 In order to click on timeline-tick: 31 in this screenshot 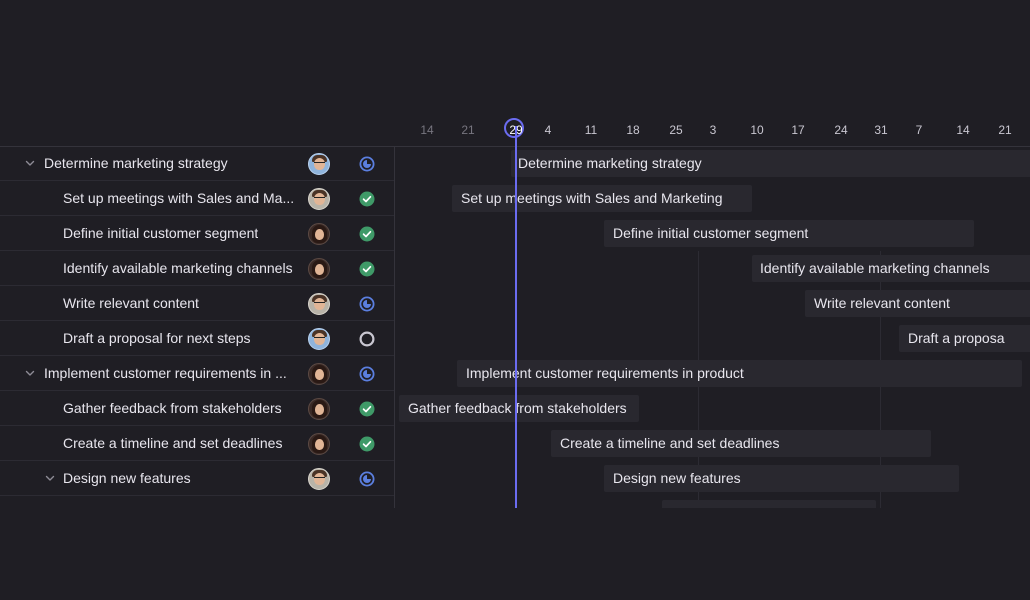, I will do `click(881, 130)`.